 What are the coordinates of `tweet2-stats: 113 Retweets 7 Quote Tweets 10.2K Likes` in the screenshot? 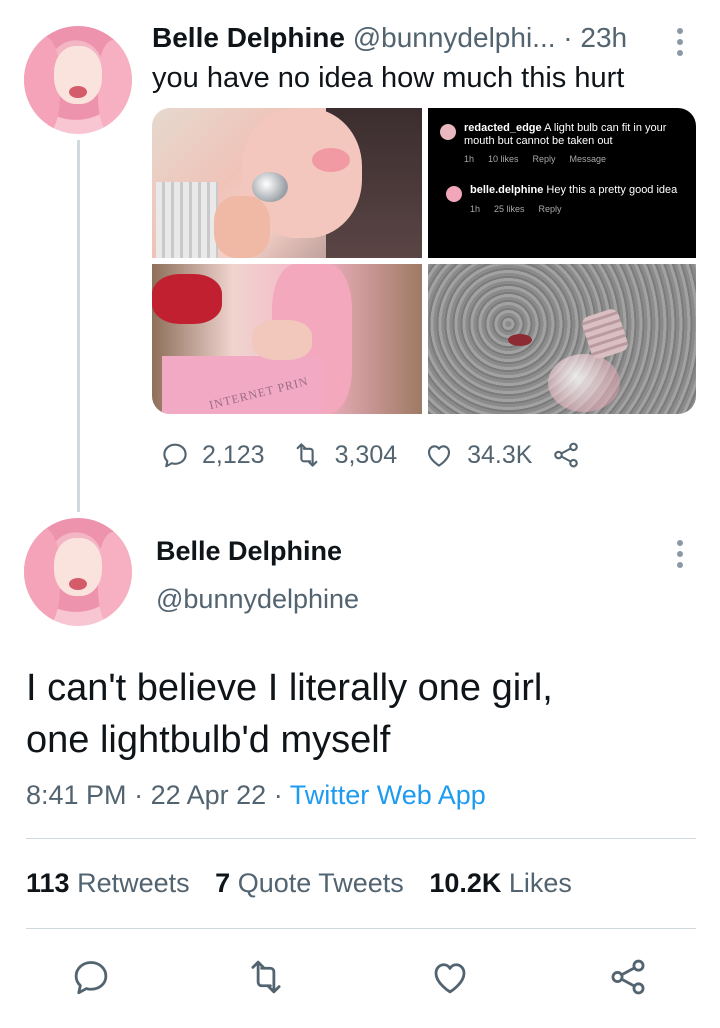 It's located at (308, 883).